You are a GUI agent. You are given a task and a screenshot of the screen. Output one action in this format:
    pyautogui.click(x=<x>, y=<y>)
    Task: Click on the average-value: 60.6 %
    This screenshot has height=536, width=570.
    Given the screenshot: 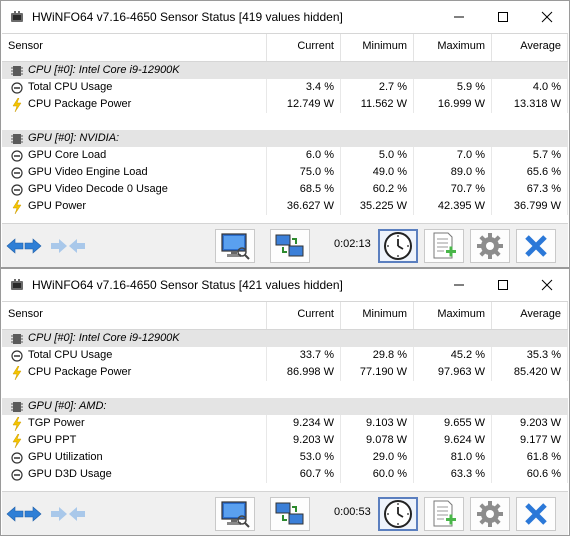 What is the action you would take?
    pyautogui.click(x=530, y=474)
    